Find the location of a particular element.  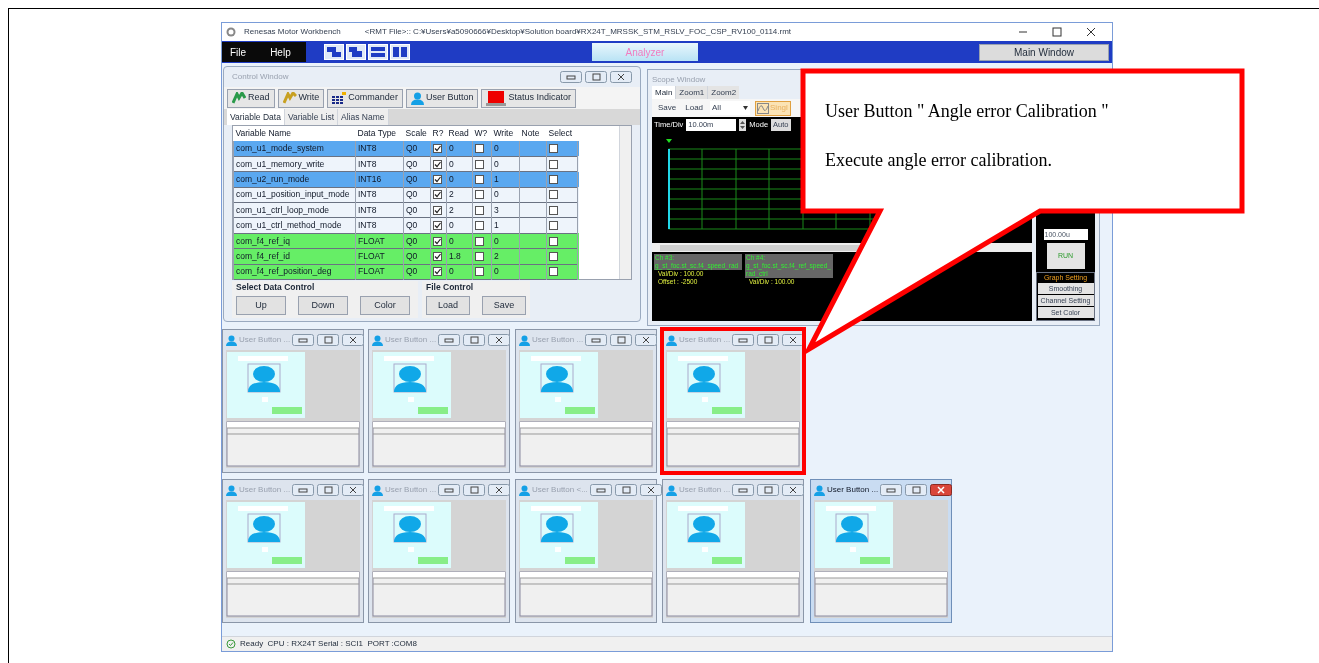

scrollbar is located at coordinates (625, 202).